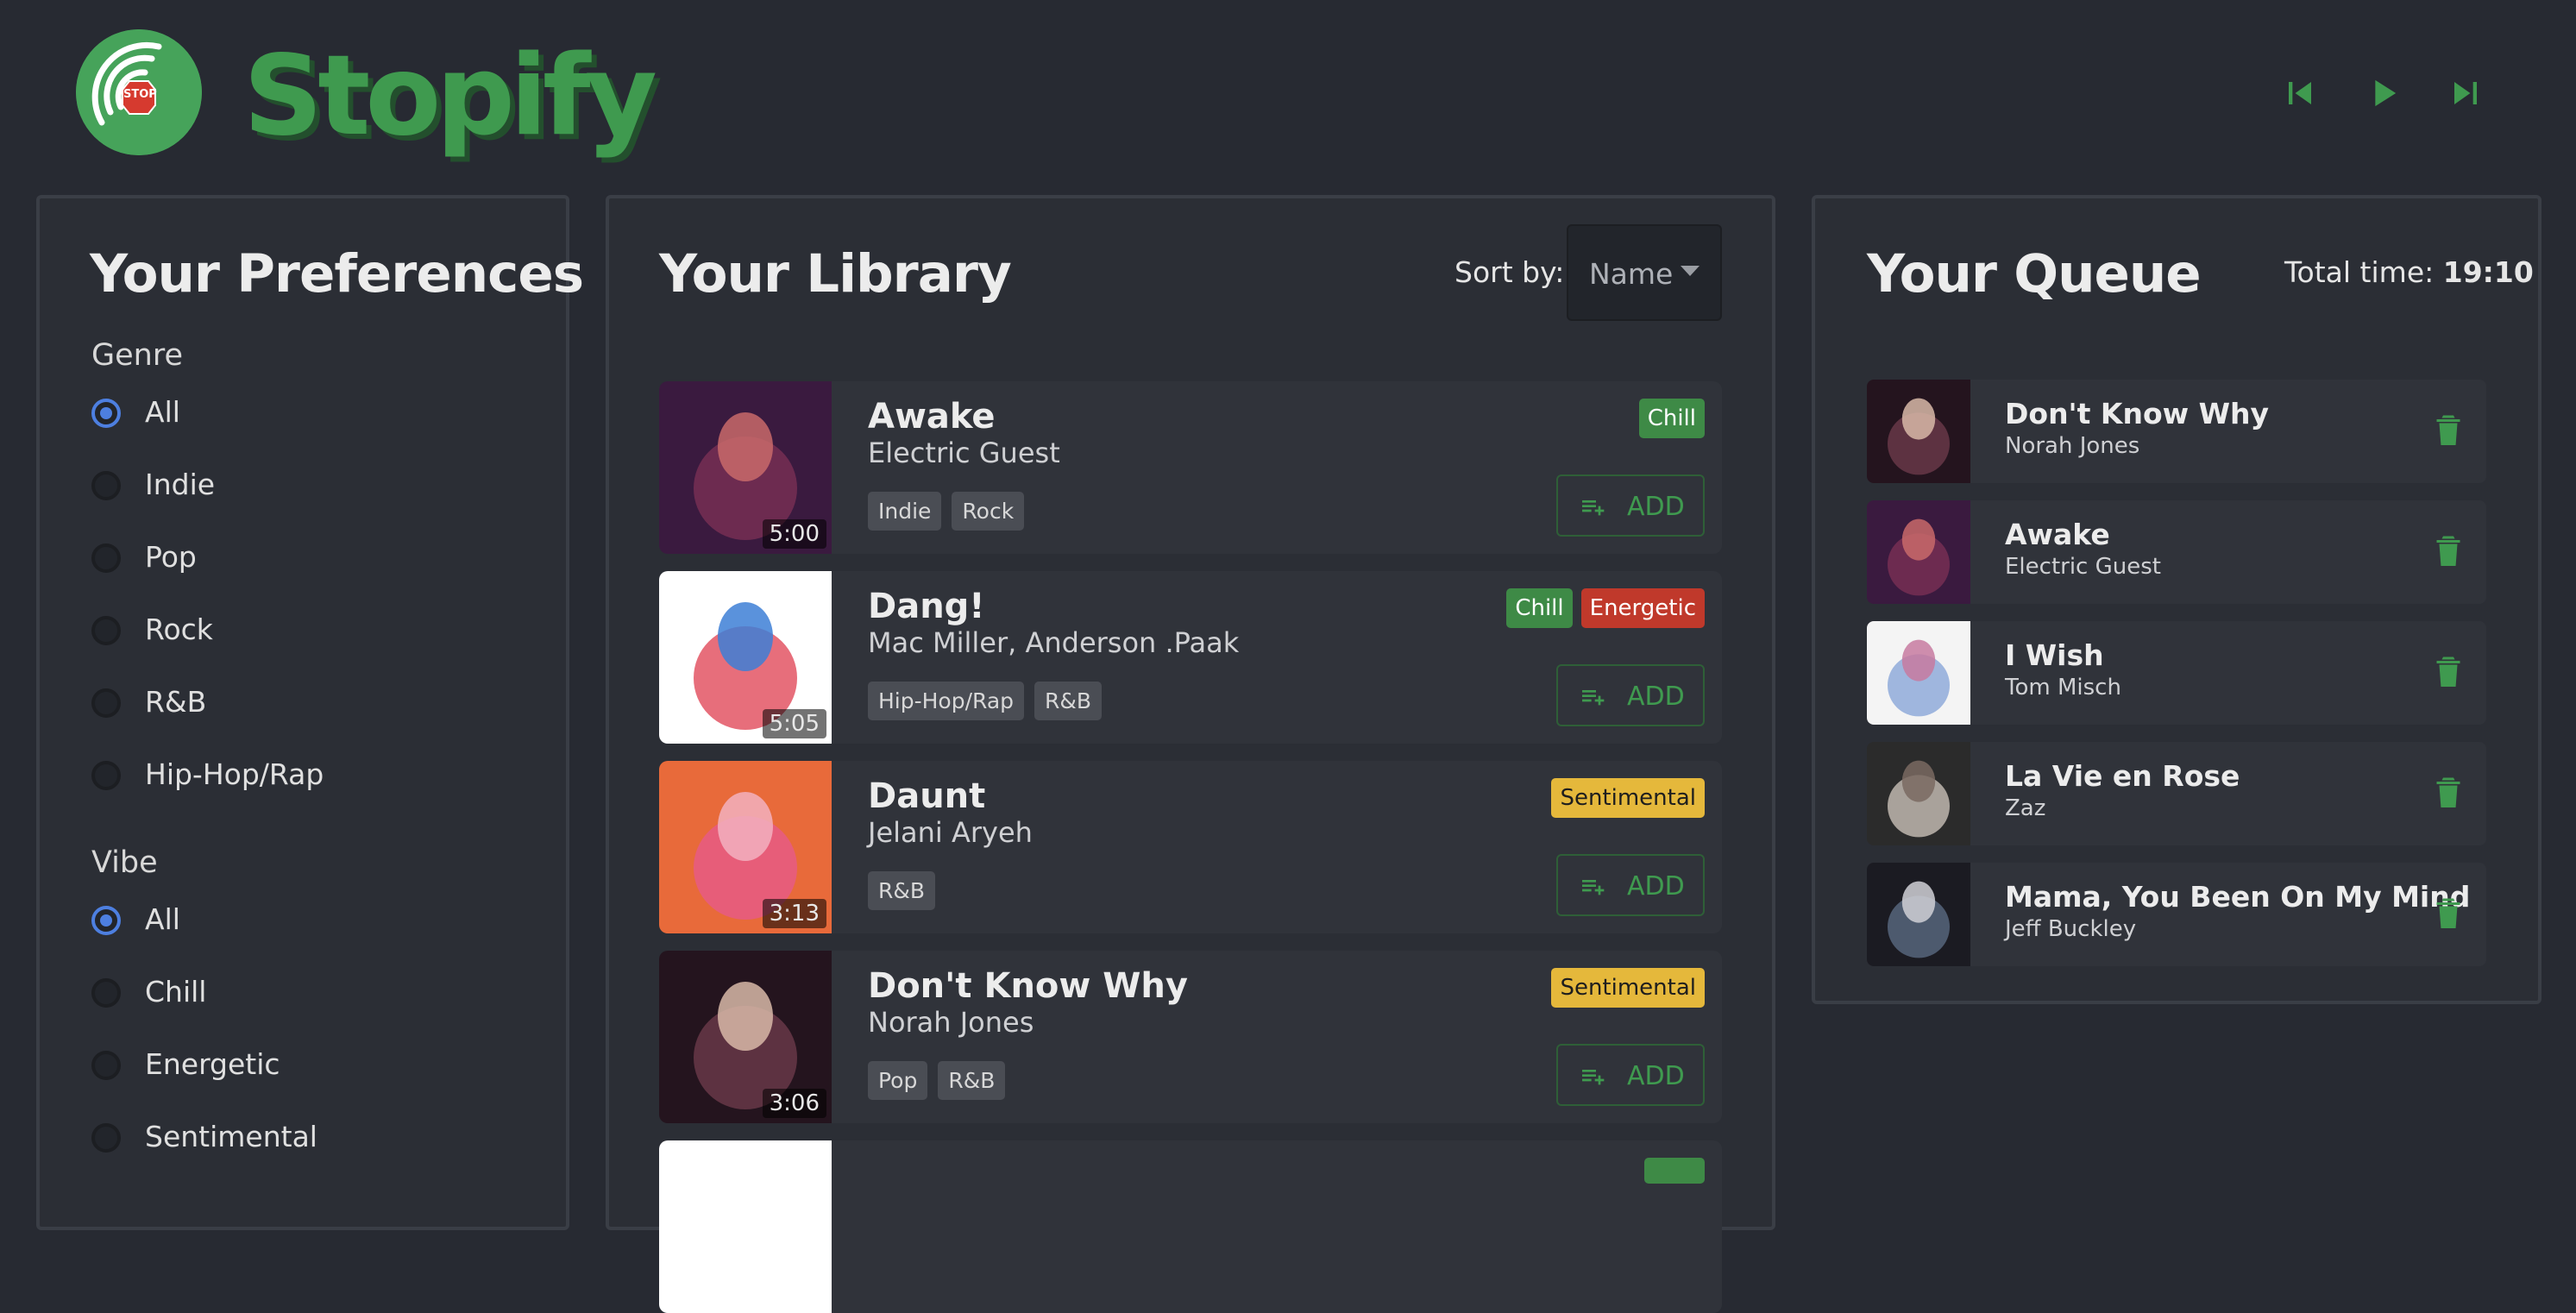 The image size is (2576, 1313). Describe the element at coordinates (1690, 271) in the screenshot. I see `caret-down-icon` at that location.